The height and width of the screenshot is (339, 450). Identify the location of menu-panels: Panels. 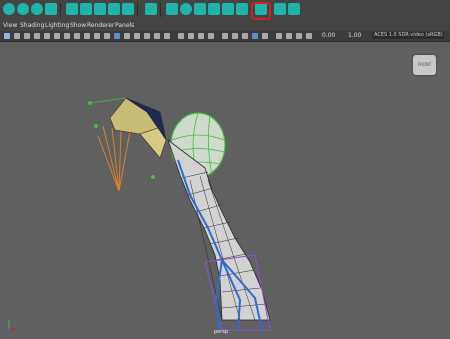
(124, 25).